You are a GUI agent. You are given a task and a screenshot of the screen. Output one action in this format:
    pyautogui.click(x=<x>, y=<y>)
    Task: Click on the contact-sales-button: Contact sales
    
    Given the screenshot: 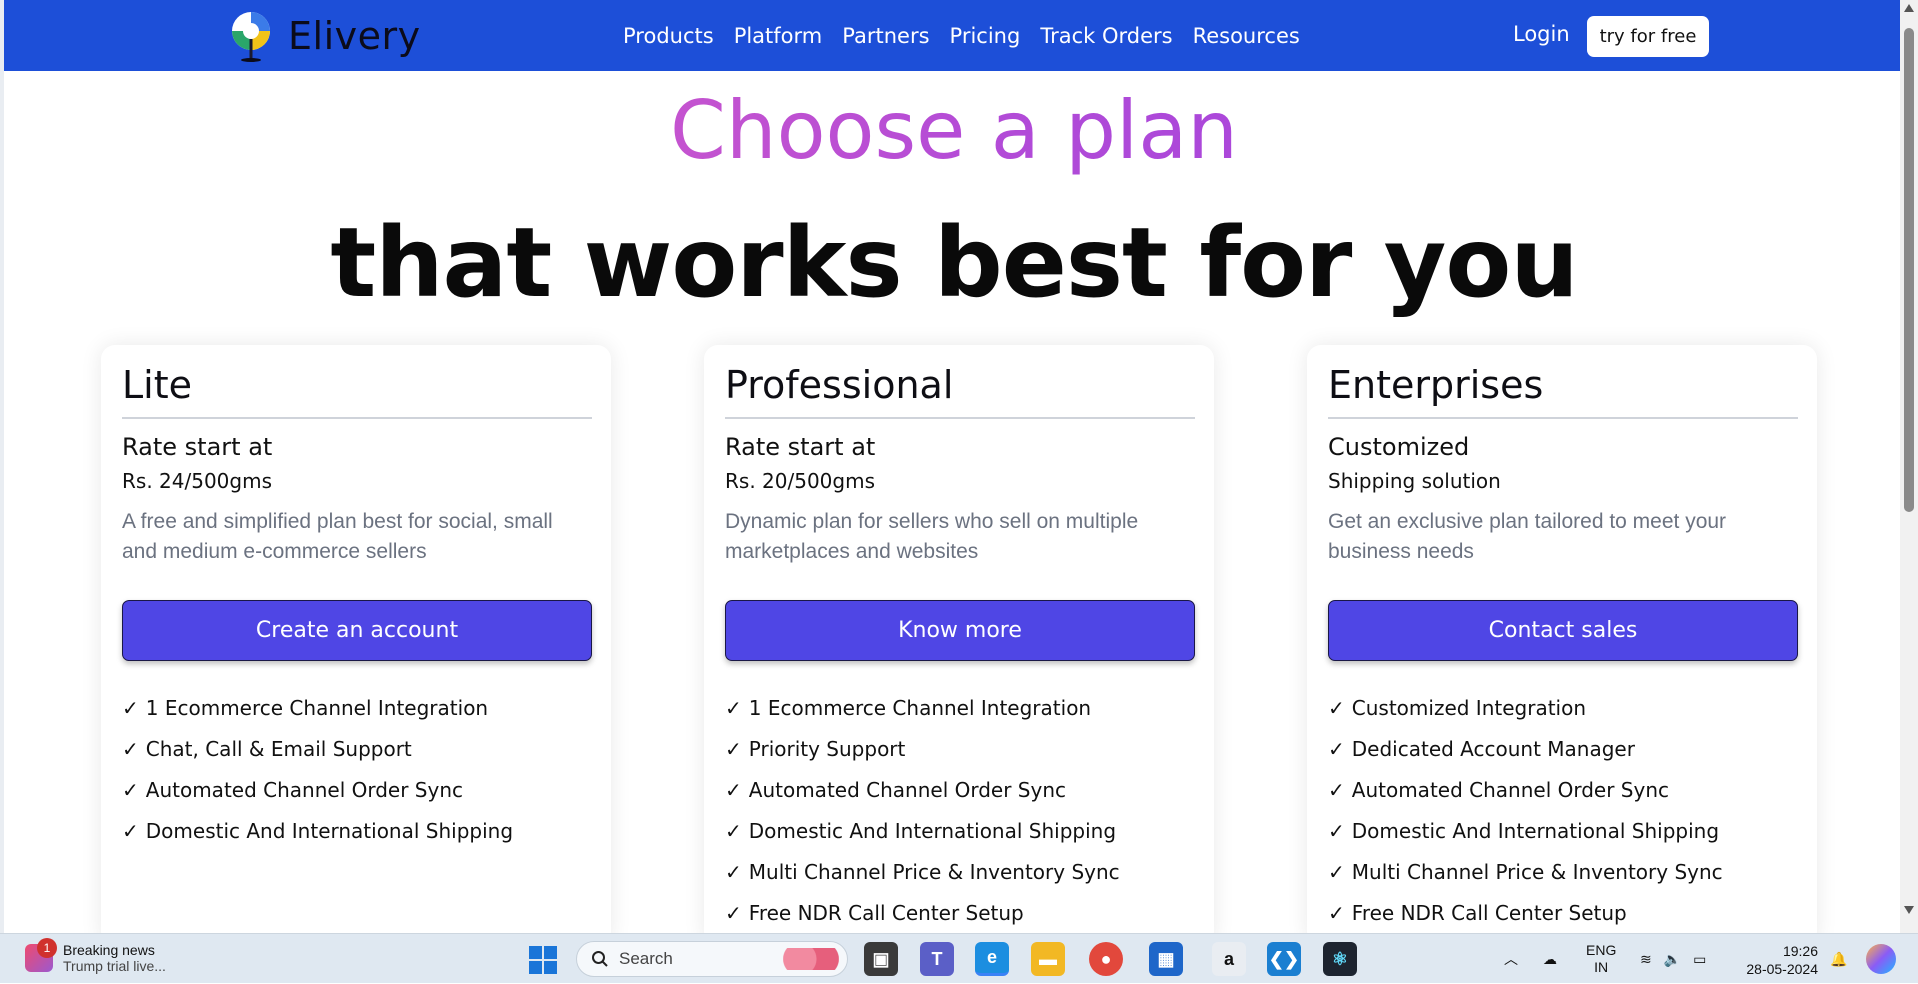 What is the action you would take?
    pyautogui.click(x=1563, y=630)
    